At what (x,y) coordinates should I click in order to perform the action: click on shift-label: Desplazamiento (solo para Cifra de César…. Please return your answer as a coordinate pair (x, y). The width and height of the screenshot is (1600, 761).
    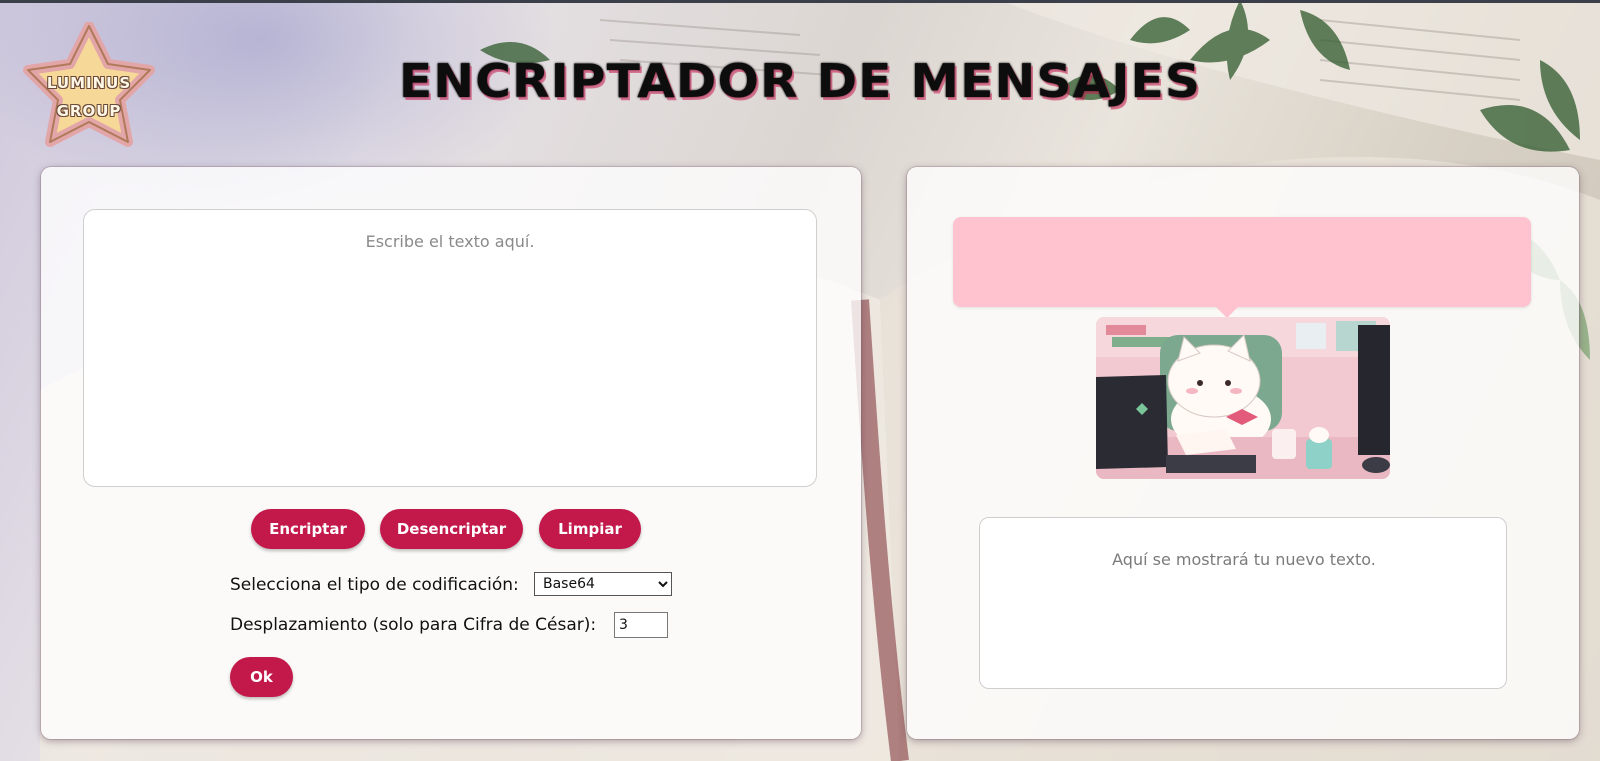
    Looking at the image, I should click on (413, 625).